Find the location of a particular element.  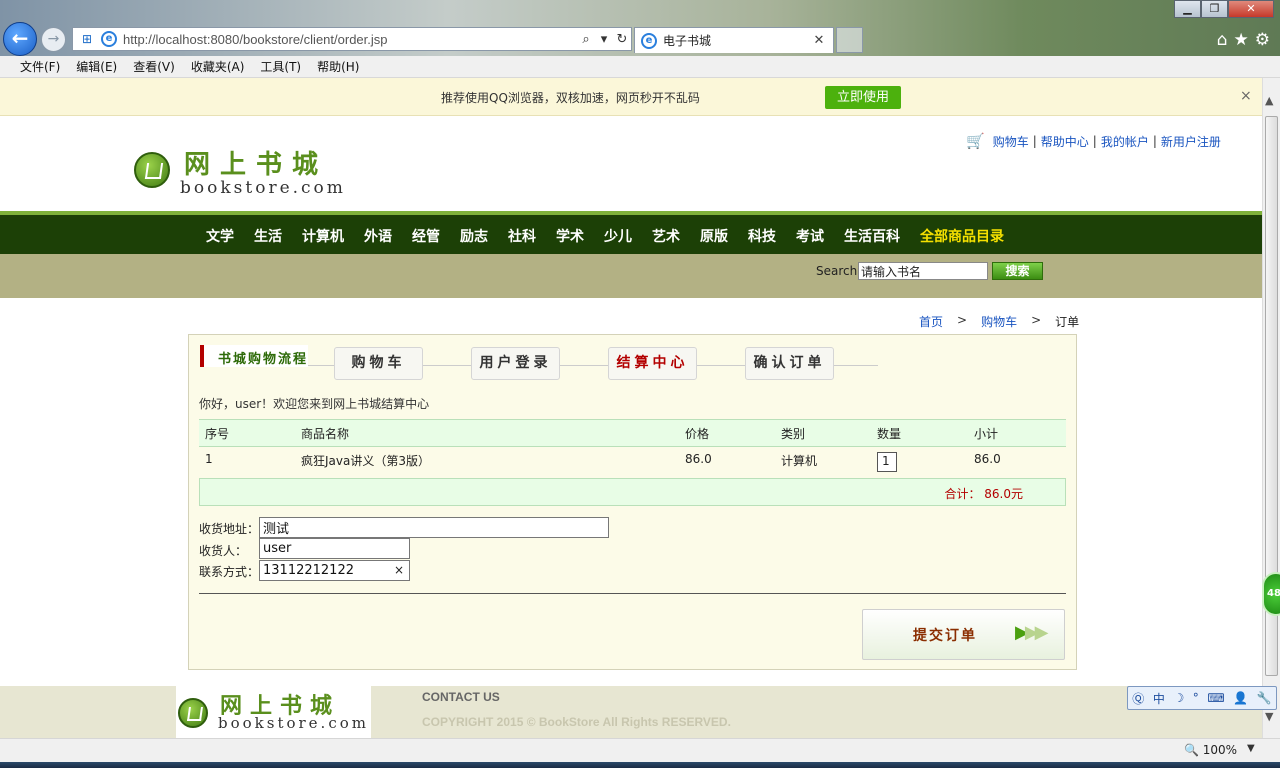

ime-user-icon: 👤 is located at coordinates (1240, 698).